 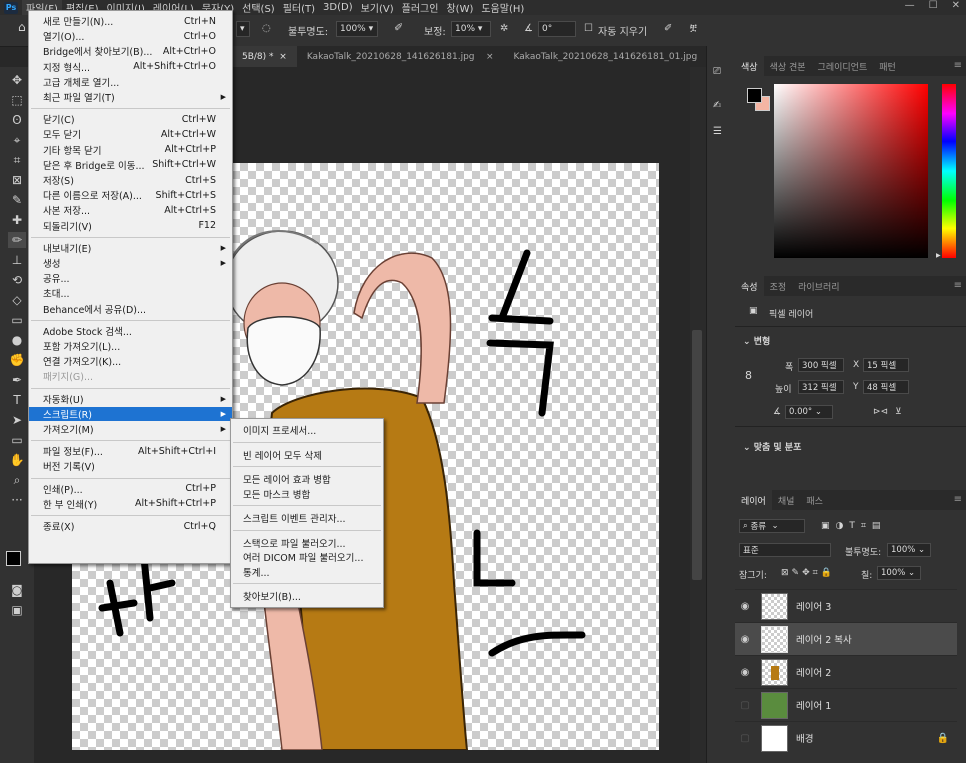 What do you see at coordinates (814, 500) in the screenshot?
I see `tab-paths: 패스` at bounding box center [814, 500].